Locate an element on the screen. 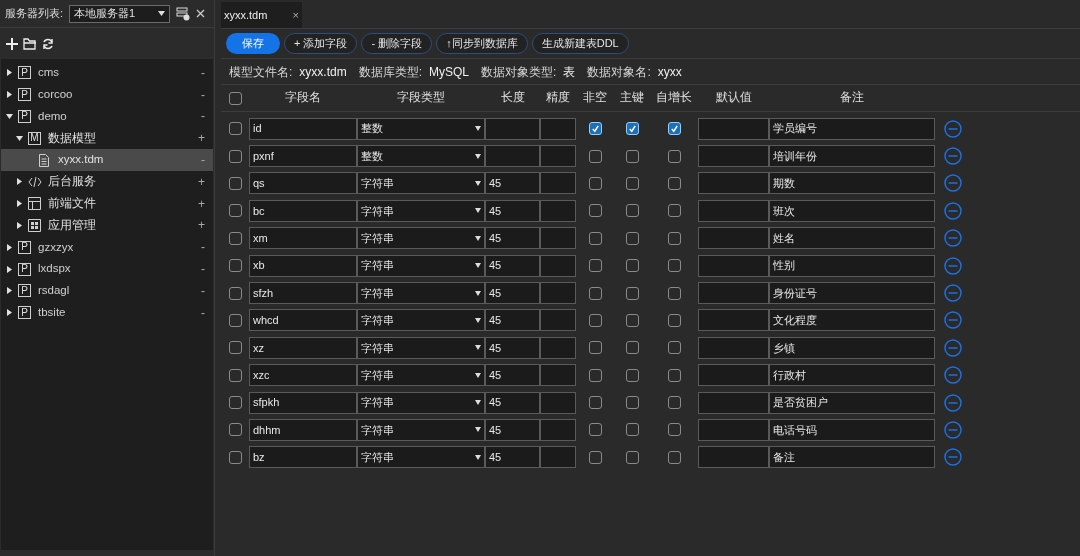  folder-icon is located at coordinates (30, 43).